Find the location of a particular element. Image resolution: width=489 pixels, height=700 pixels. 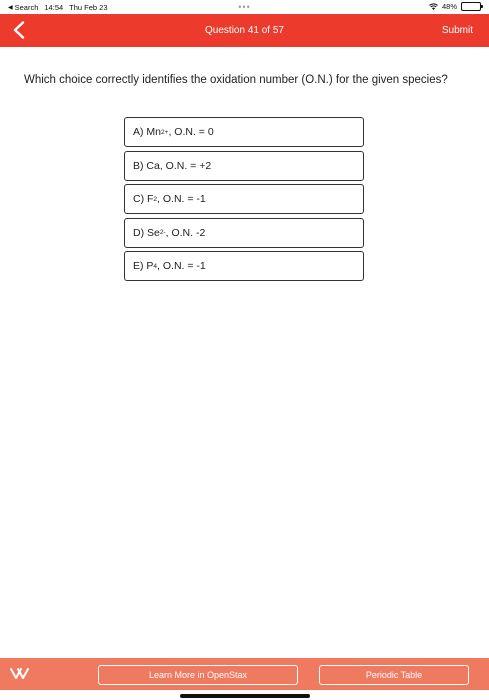

status-left: ◀ Search 14:54 Thu Feb 23 is located at coordinates (58, 7).